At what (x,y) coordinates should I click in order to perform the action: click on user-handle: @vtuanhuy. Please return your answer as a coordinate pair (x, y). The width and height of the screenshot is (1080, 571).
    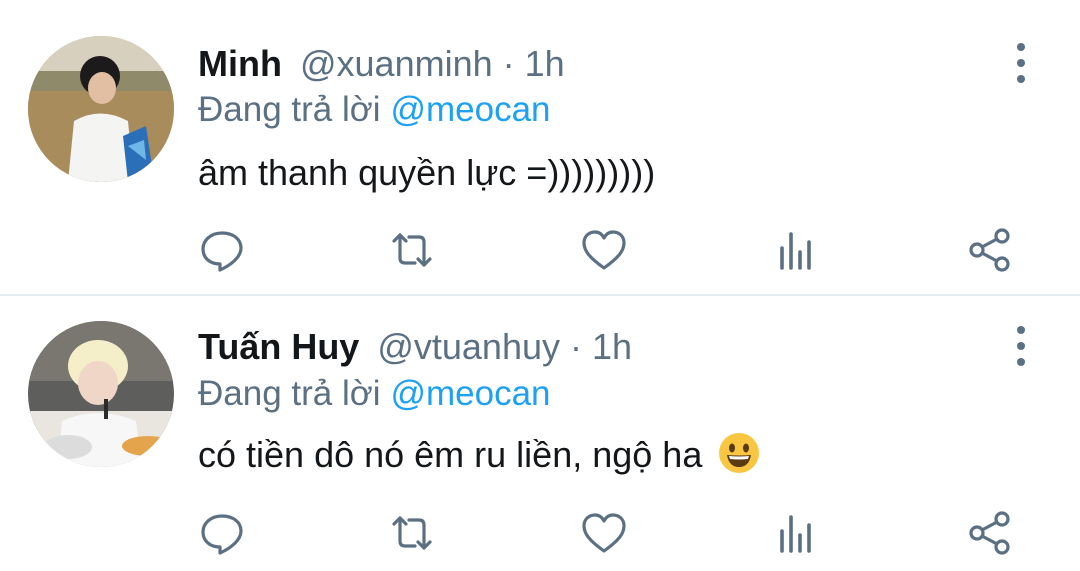
    Looking at the image, I should click on (468, 347).